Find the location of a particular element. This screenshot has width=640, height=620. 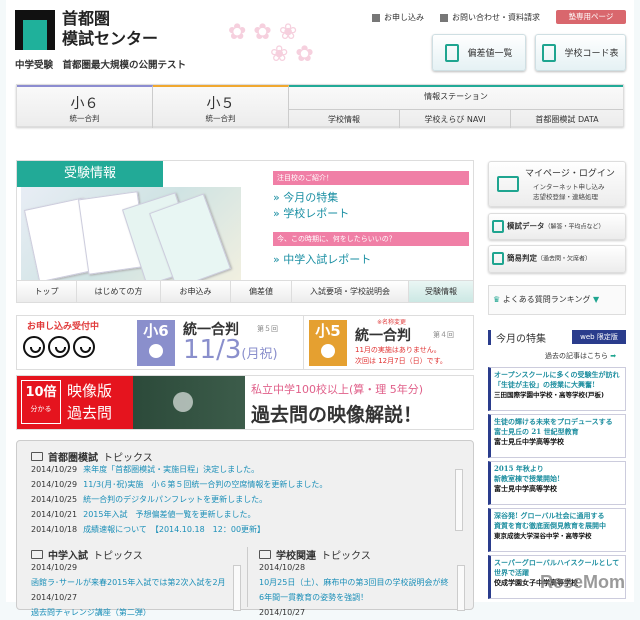

mypage-login-button: マイページ・ログイン インターネット申し込み 志望校登録・連絡処理 is located at coordinates (557, 184).